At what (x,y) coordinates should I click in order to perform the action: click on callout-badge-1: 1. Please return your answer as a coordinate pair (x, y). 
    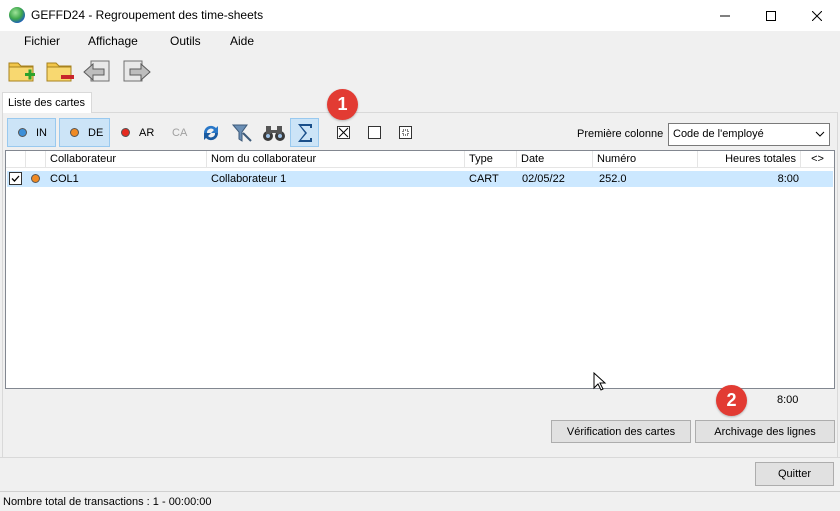
    Looking at the image, I should click on (342, 104).